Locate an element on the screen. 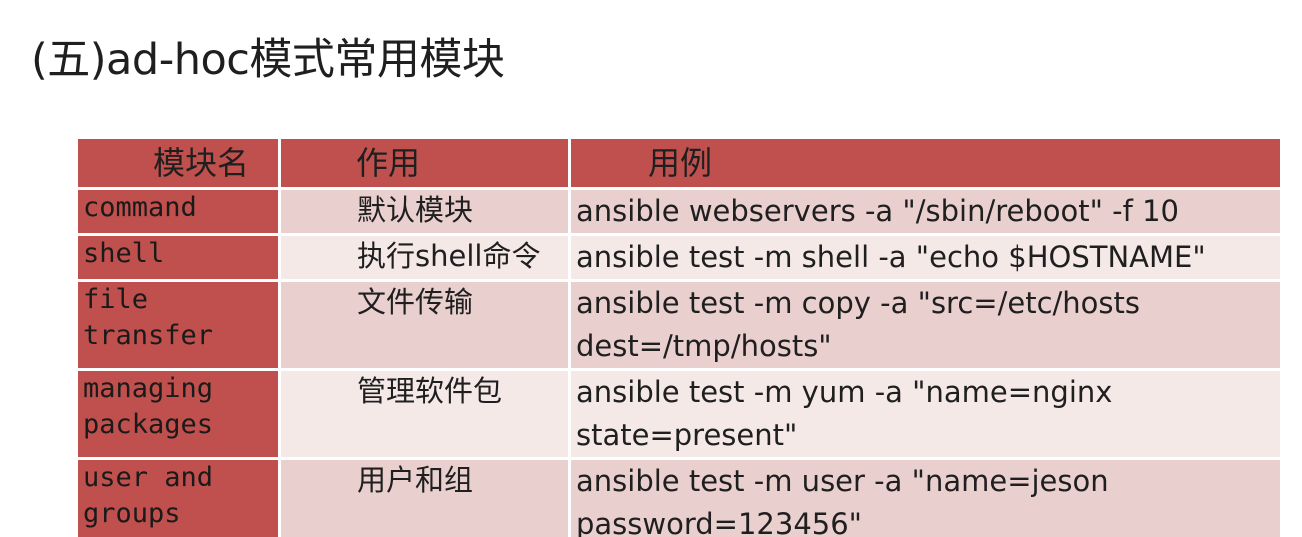 The width and height of the screenshot is (1302, 537). module-name-cell: shell is located at coordinates (178, 257).